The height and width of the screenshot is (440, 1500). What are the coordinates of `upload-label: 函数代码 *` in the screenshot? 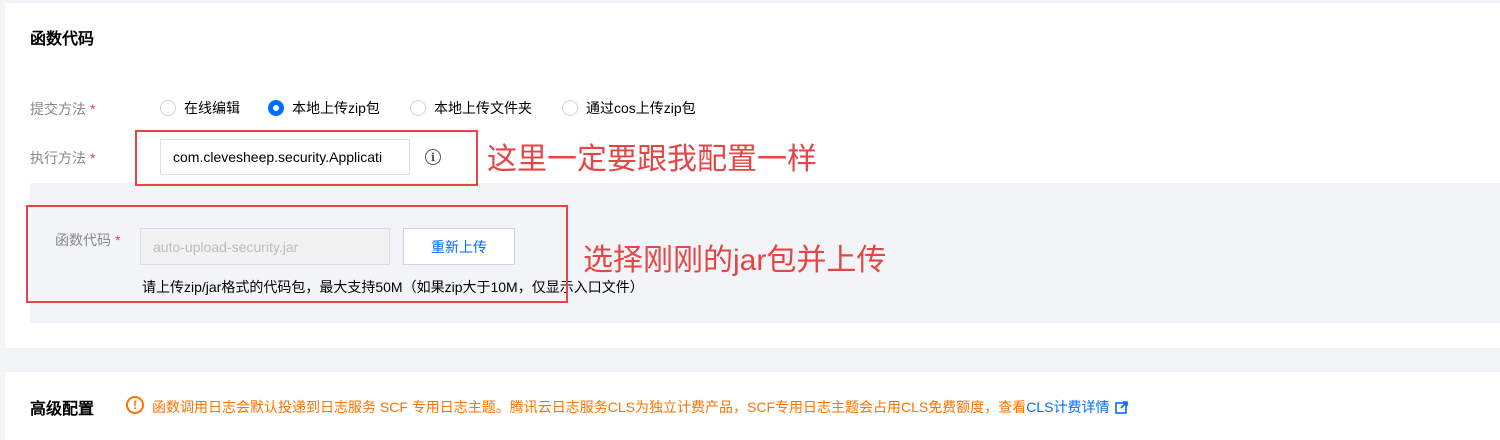 It's located at (87, 240).